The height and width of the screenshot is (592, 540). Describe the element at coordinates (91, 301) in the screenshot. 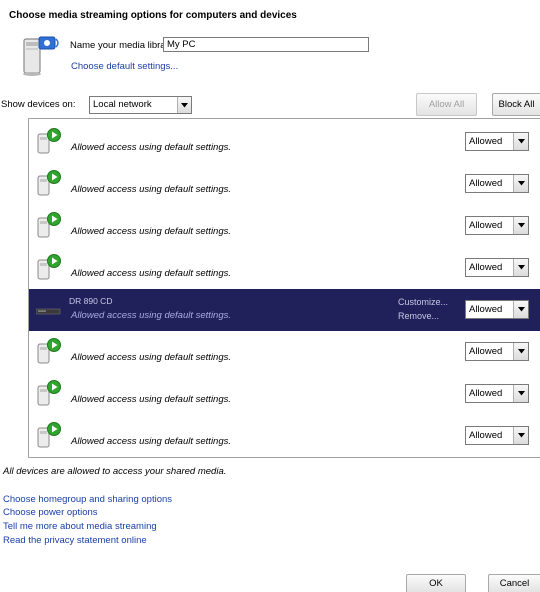

I see `device-name: DR 890 CD` at that location.